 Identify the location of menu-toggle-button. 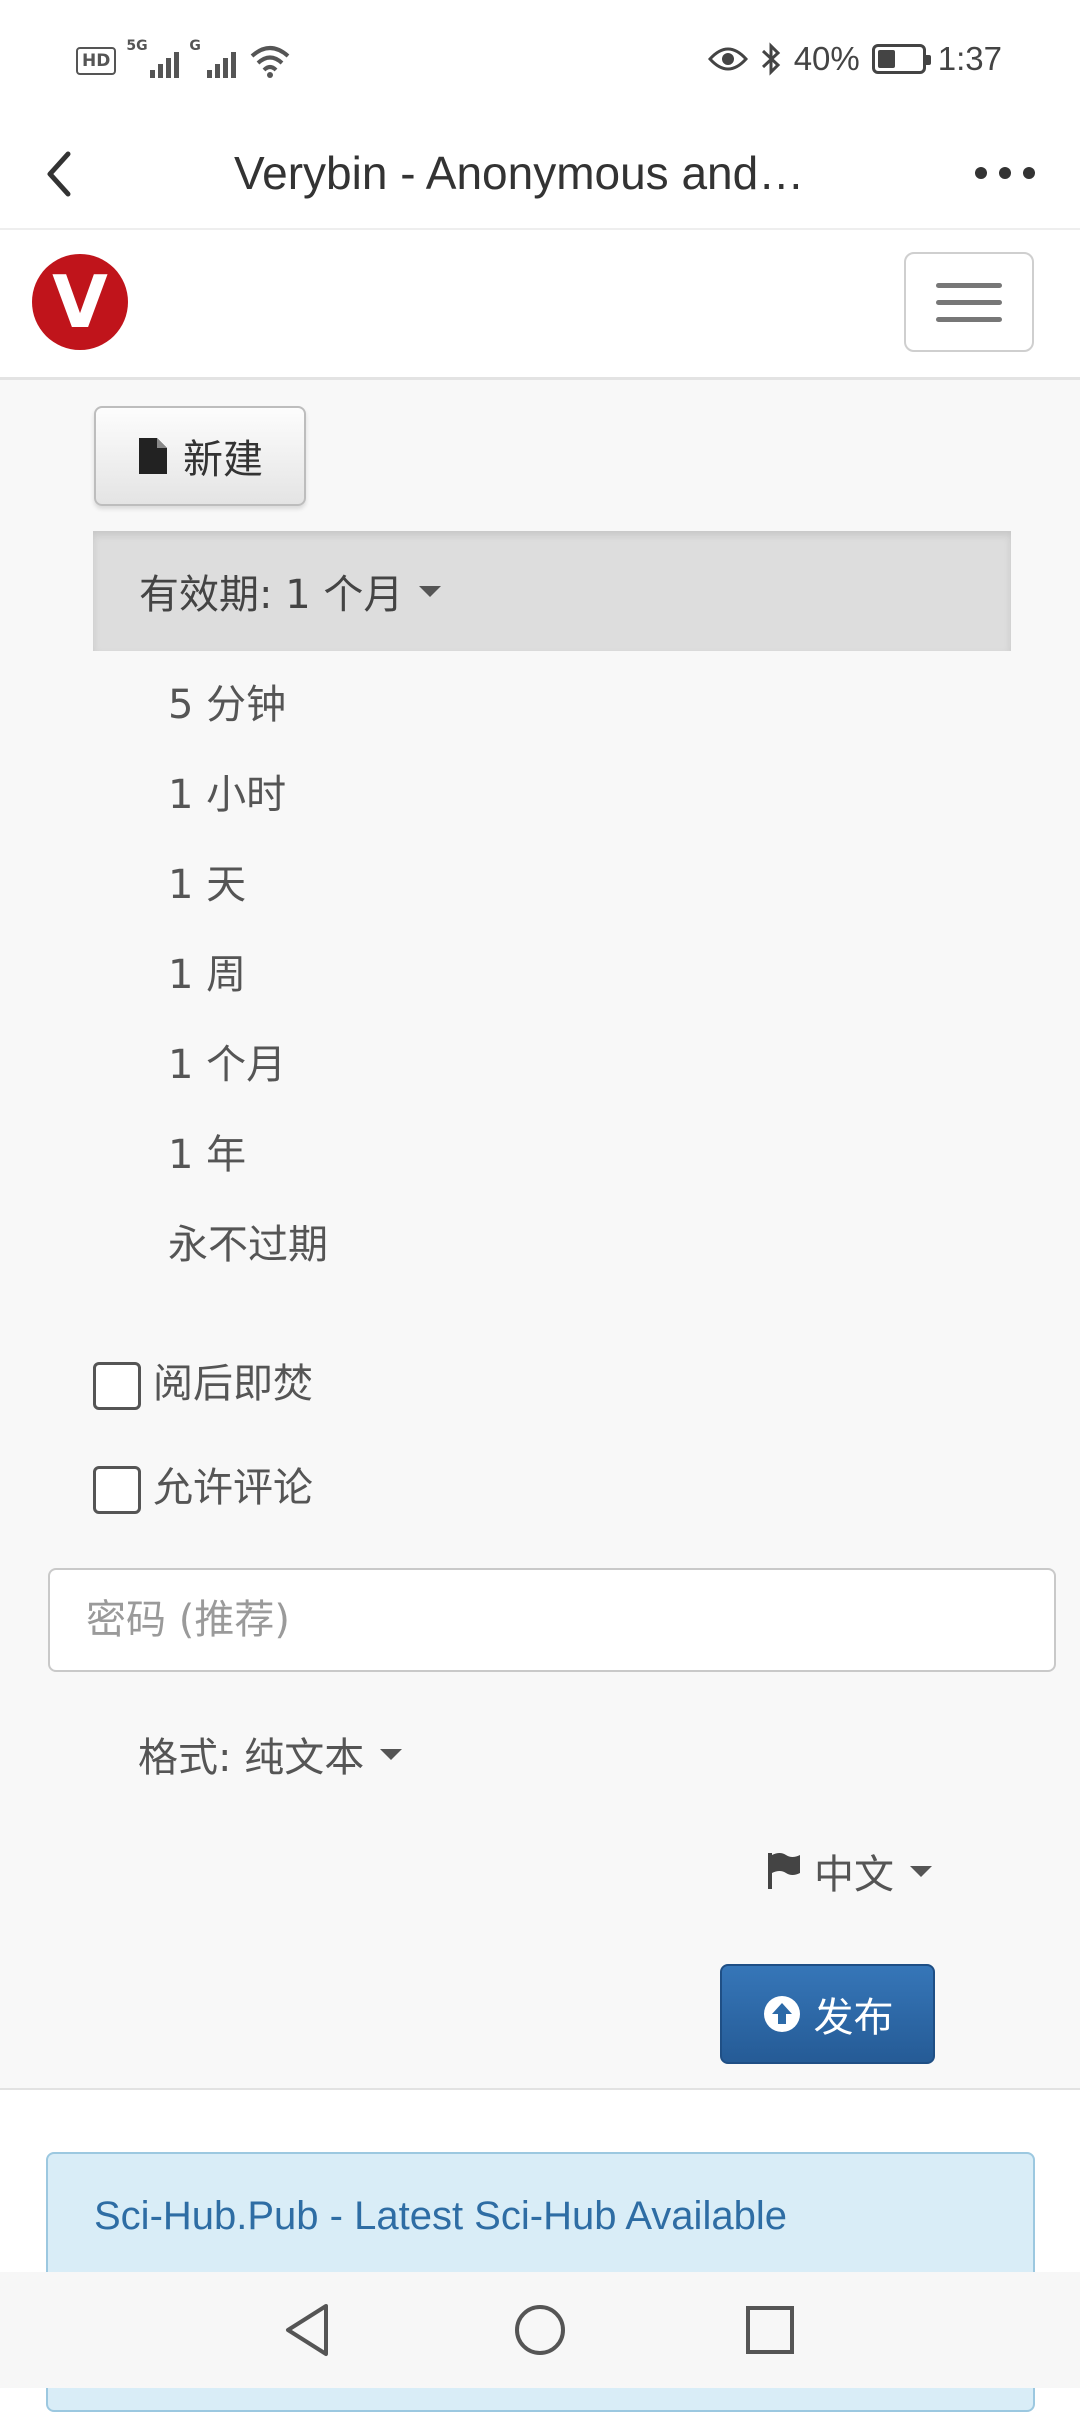
(969, 302).